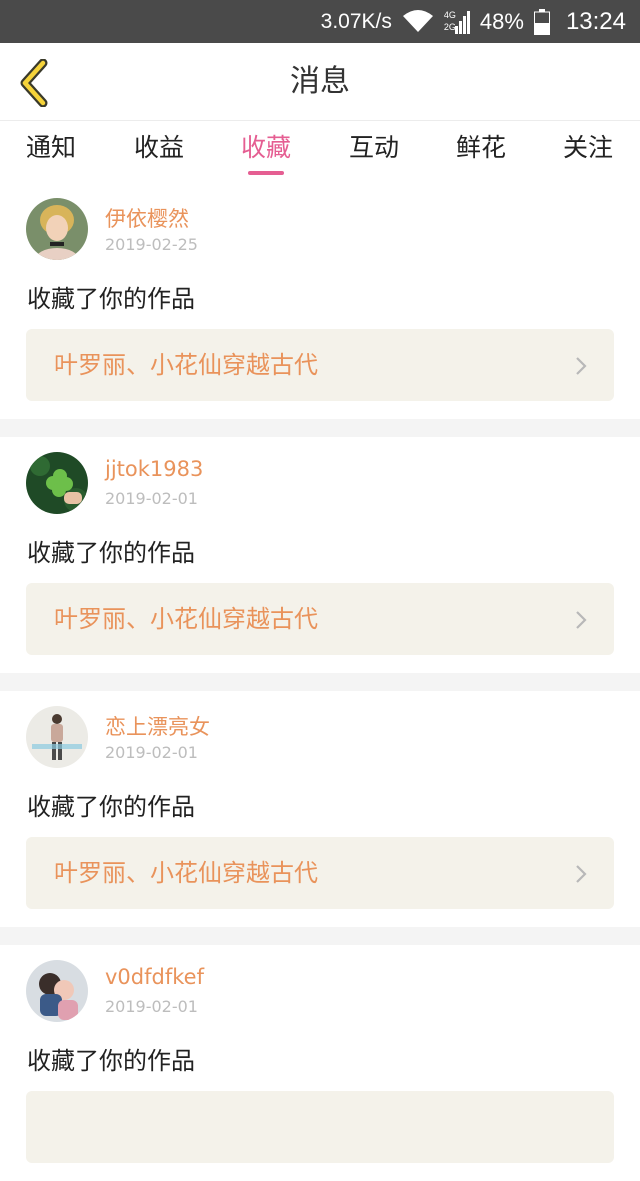  I want to click on username: 恋上漂亮女, so click(157, 726).